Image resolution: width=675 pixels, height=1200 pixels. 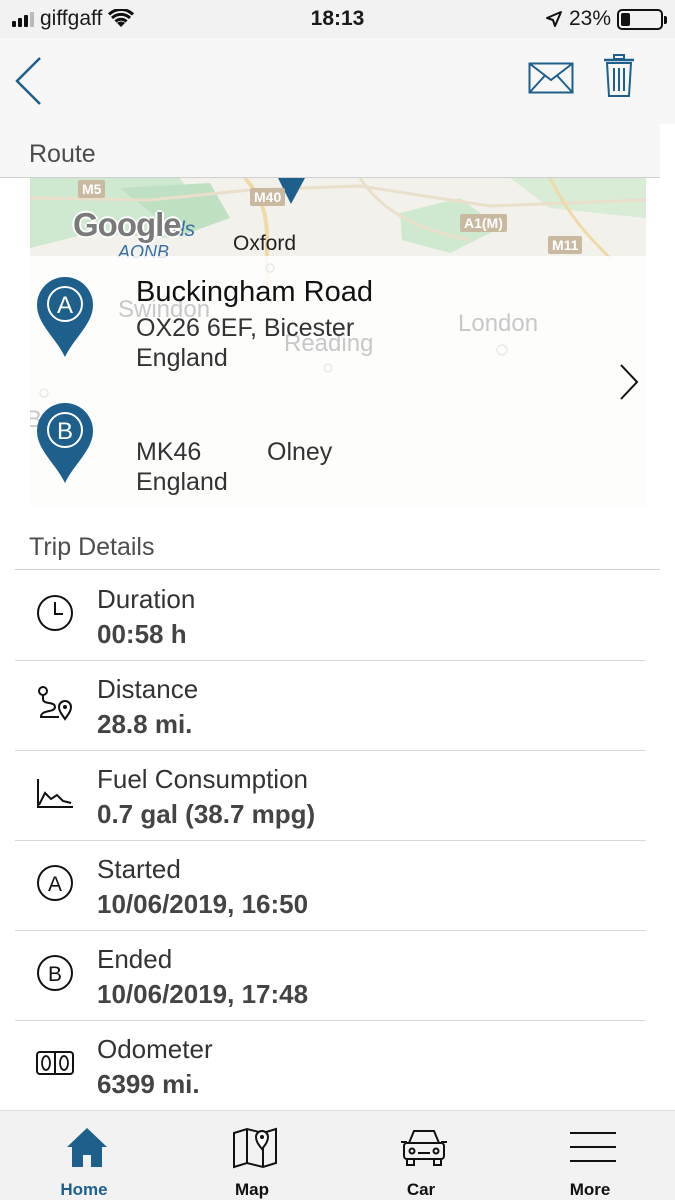 I want to click on location-arrow-icon, so click(x=553, y=19).